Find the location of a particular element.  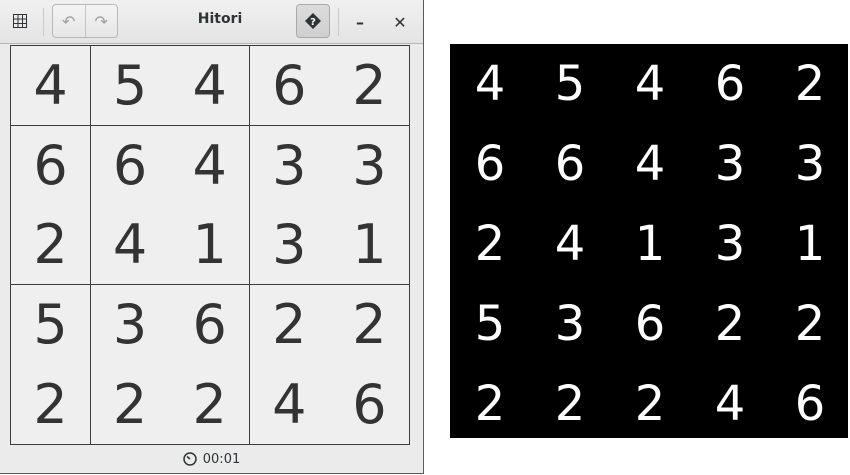

undo-icon: ↶ is located at coordinates (69, 21).